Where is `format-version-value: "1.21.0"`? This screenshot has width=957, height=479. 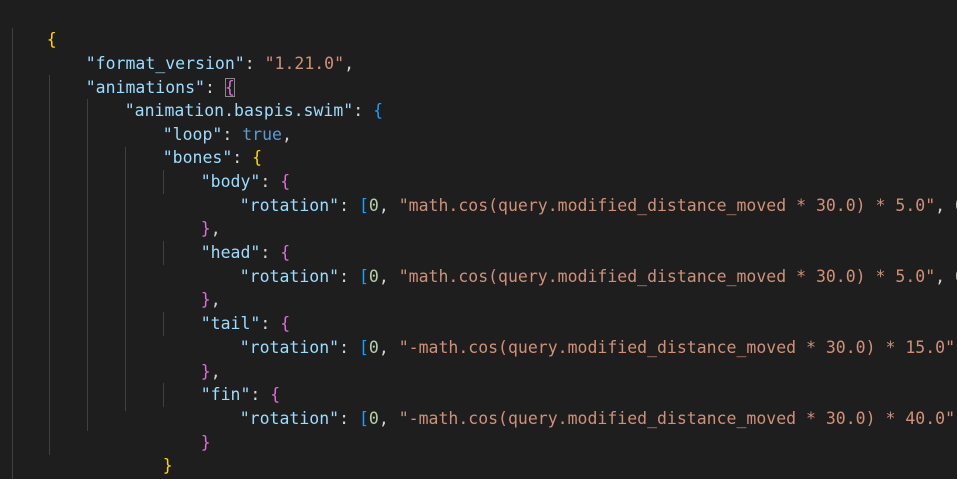 format-version-value: "1.21.0" is located at coordinates (304, 63).